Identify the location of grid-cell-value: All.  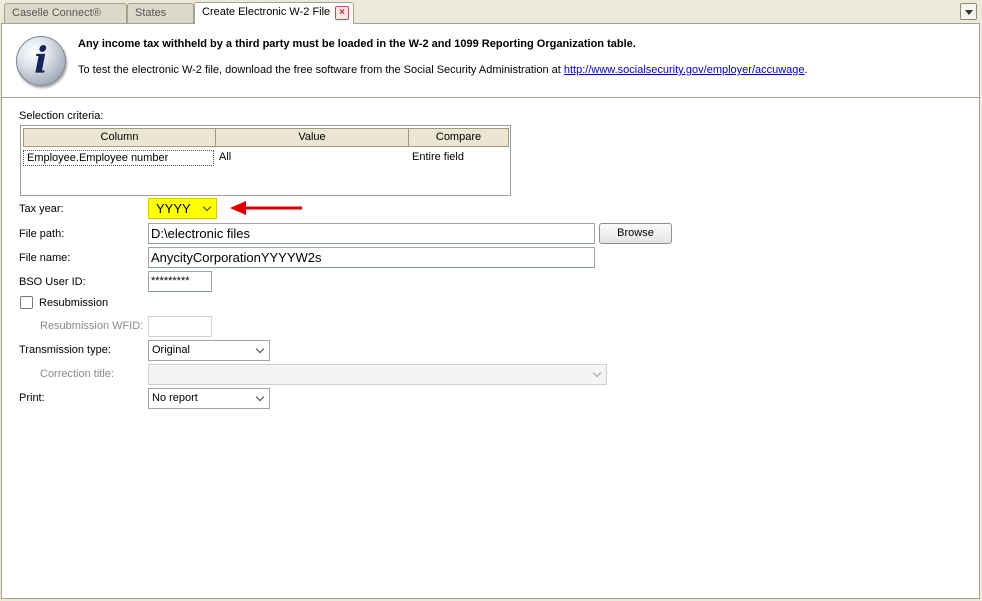
(312, 158).